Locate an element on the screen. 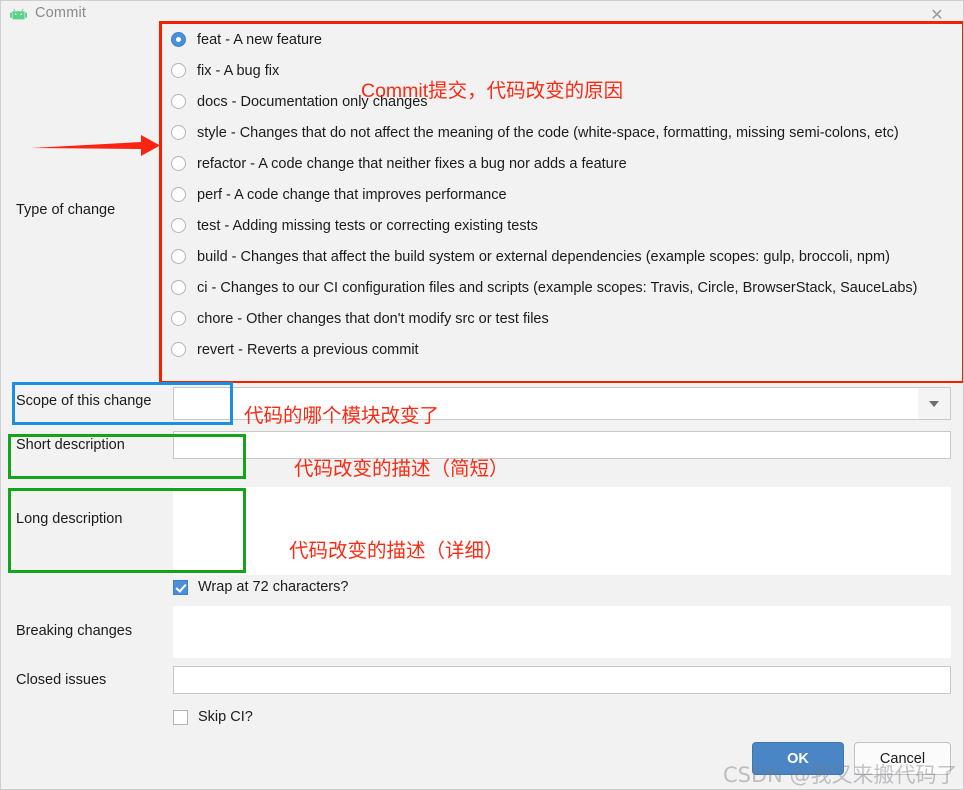  skip-ci-checkbox: Skip CI? is located at coordinates (213, 717).